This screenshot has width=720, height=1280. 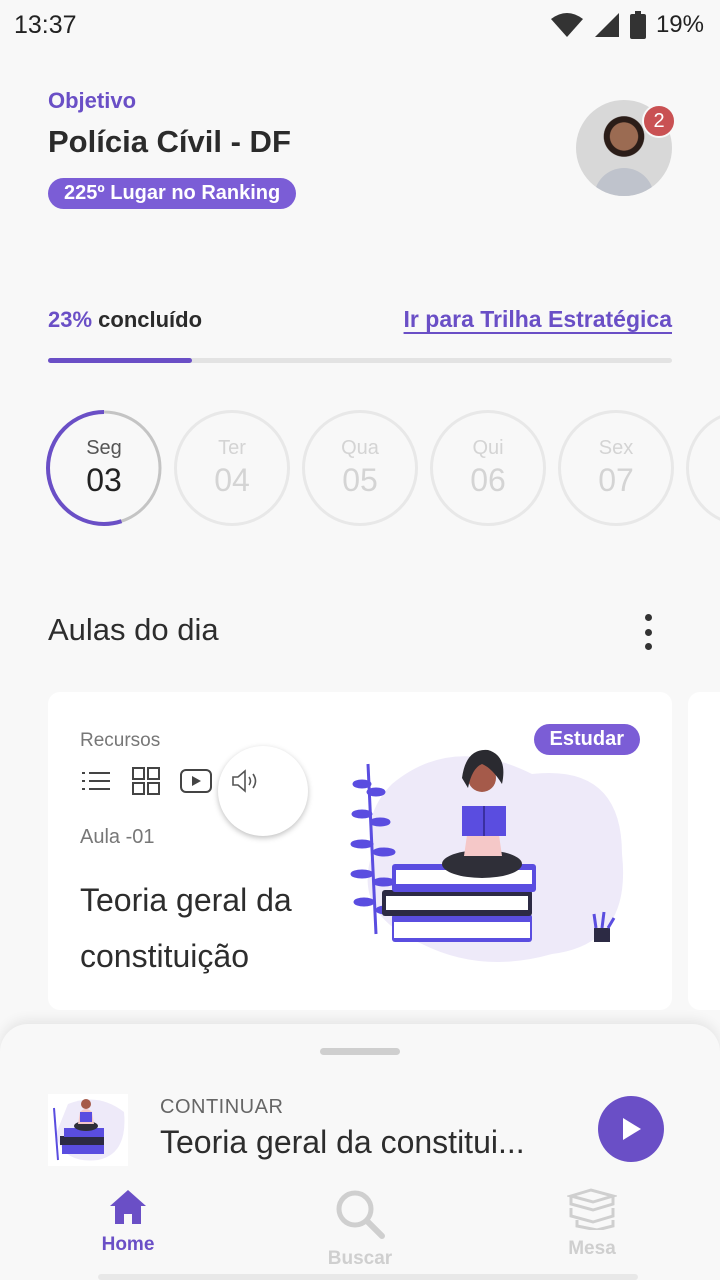 What do you see at coordinates (488, 448) in the screenshot?
I see `day-name: Qui` at bounding box center [488, 448].